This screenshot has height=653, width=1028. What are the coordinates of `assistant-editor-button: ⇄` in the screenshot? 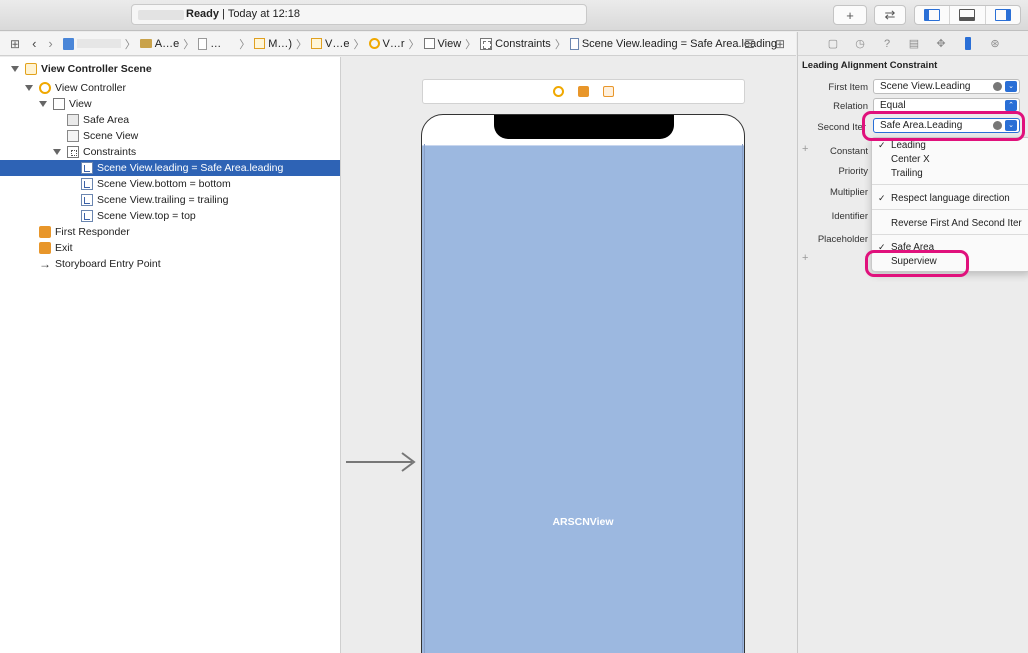 It's located at (890, 15).